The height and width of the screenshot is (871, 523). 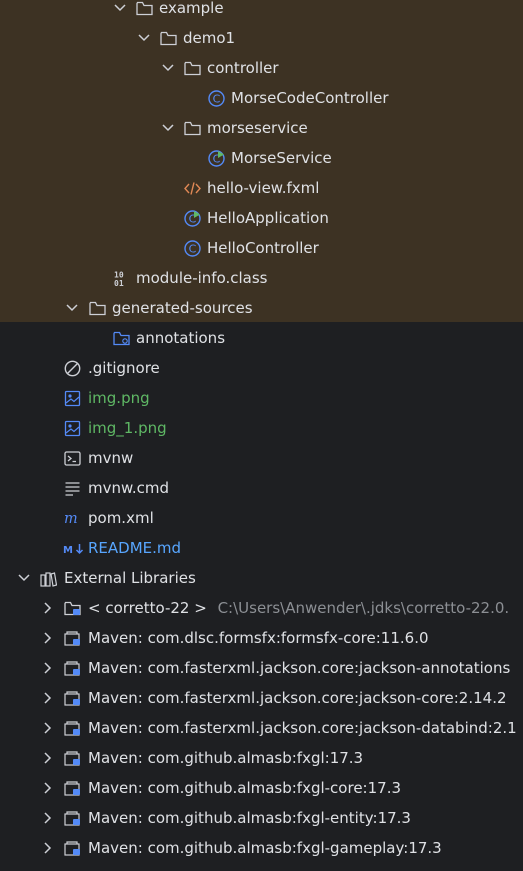 What do you see at coordinates (121, 518) in the screenshot?
I see `tree-label: pom.xml` at bounding box center [121, 518].